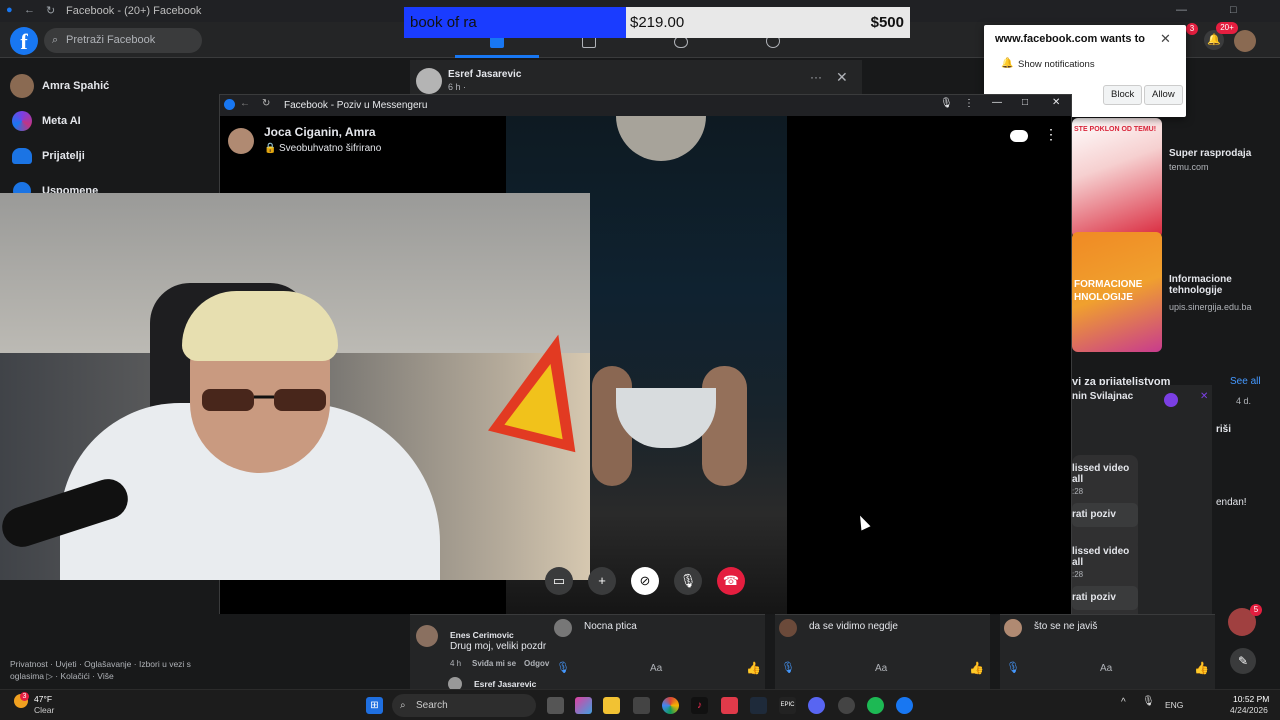 This screenshot has height=720, width=1280. I want to click on epic-games-icon: EPIC, so click(787, 705).